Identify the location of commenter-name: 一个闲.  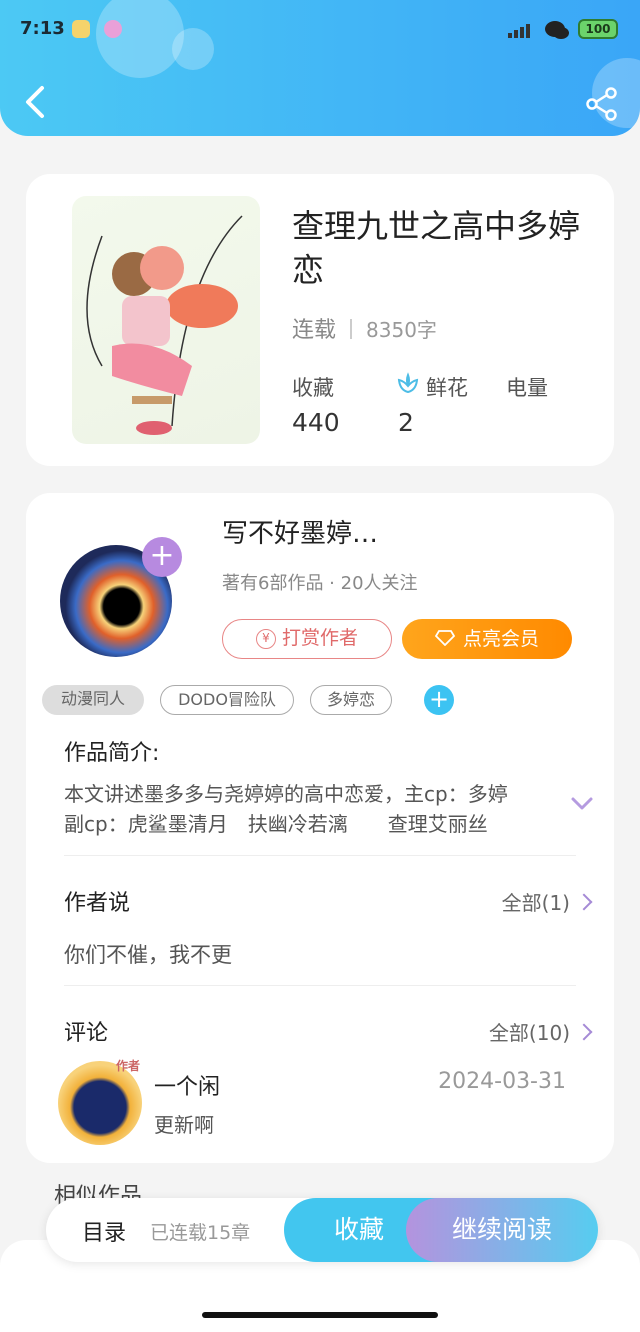
(187, 1085).